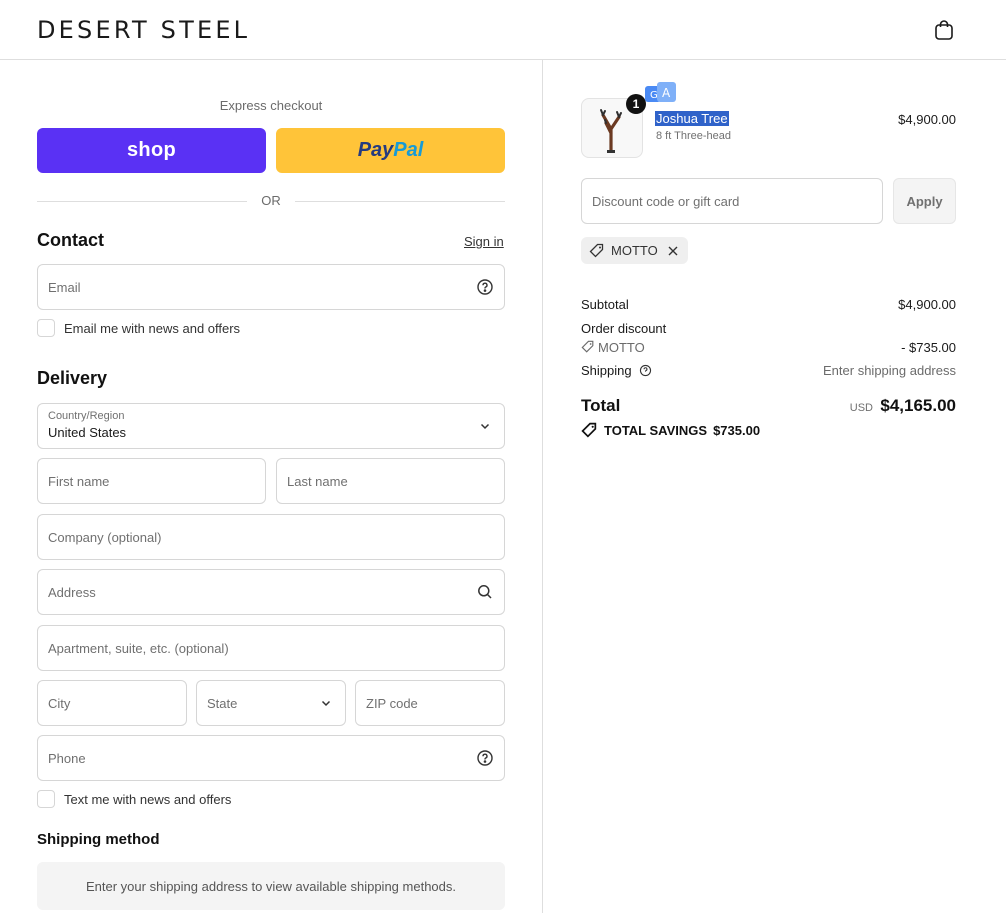  What do you see at coordinates (624, 328) in the screenshot?
I see `order-discount-label: Order discount` at bounding box center [624, 328].